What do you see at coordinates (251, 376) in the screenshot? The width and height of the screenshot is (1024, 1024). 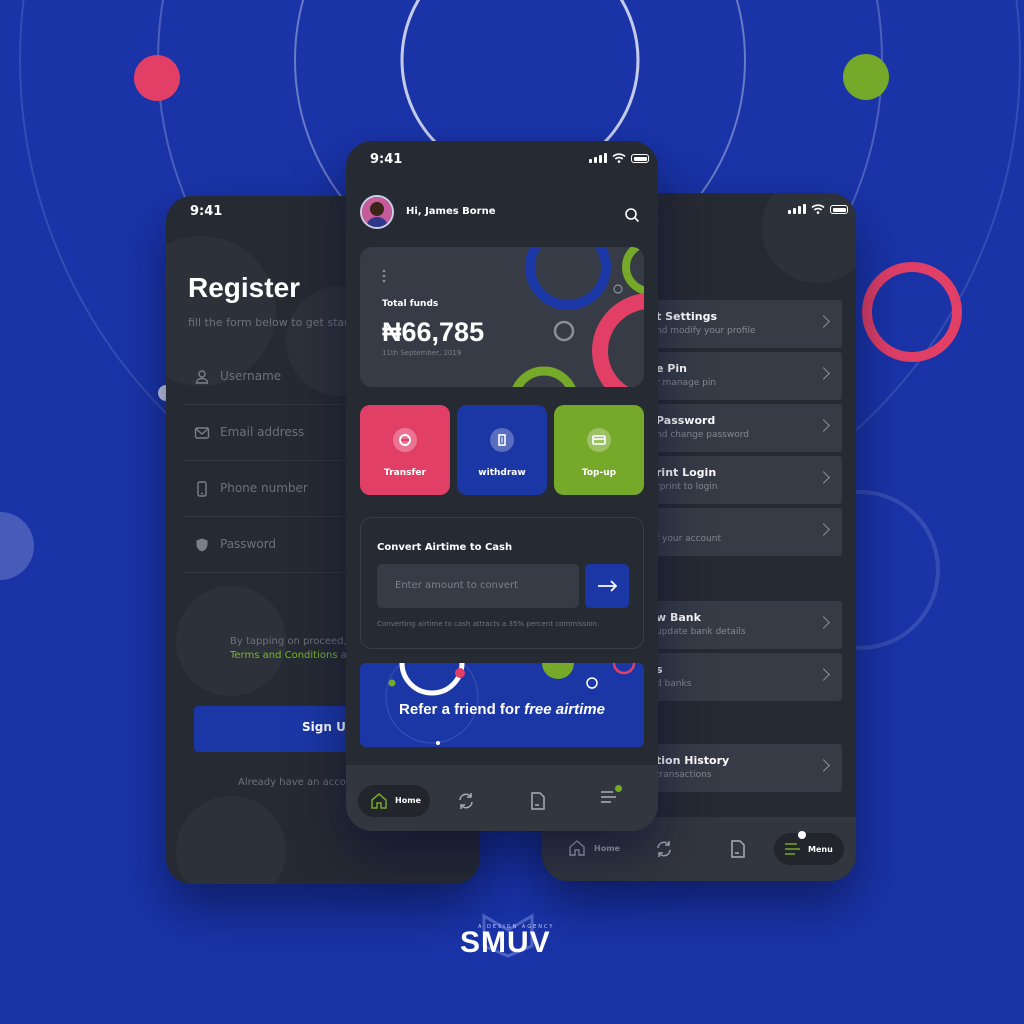 I see `username-label: Username` at bounding box center [251, 376].